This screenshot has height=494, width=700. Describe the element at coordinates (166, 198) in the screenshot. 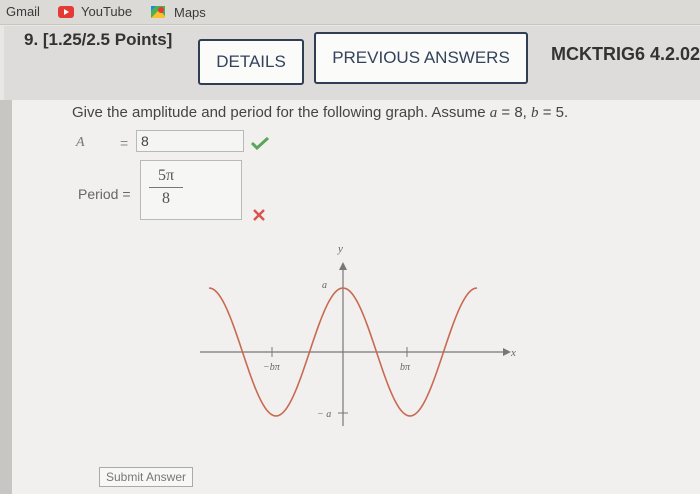

I see `period-denominator: 8` at that location.